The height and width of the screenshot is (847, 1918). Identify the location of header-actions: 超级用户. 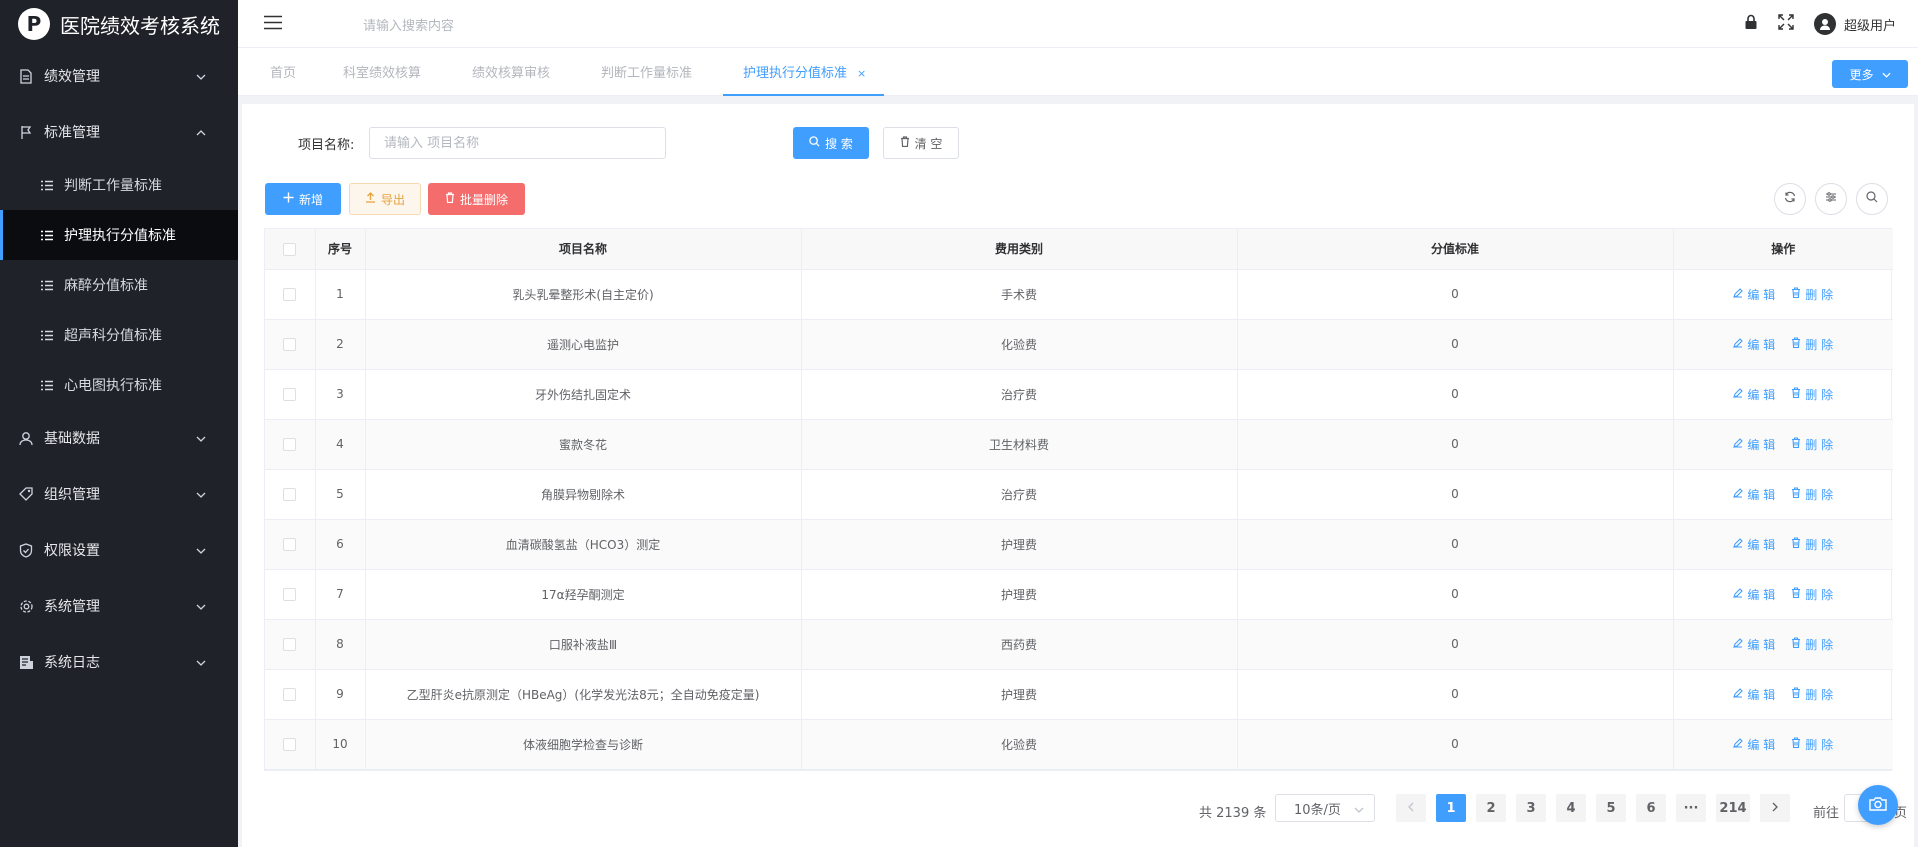
(1820, 24).